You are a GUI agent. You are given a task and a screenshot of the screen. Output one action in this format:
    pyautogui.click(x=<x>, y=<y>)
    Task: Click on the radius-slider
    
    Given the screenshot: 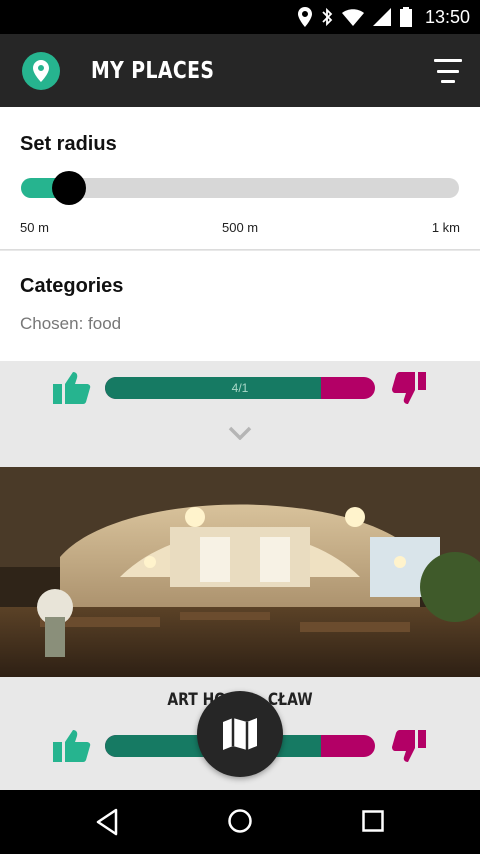 What is the action you would take?
    pyautogui.click(x=240, y=188)
    